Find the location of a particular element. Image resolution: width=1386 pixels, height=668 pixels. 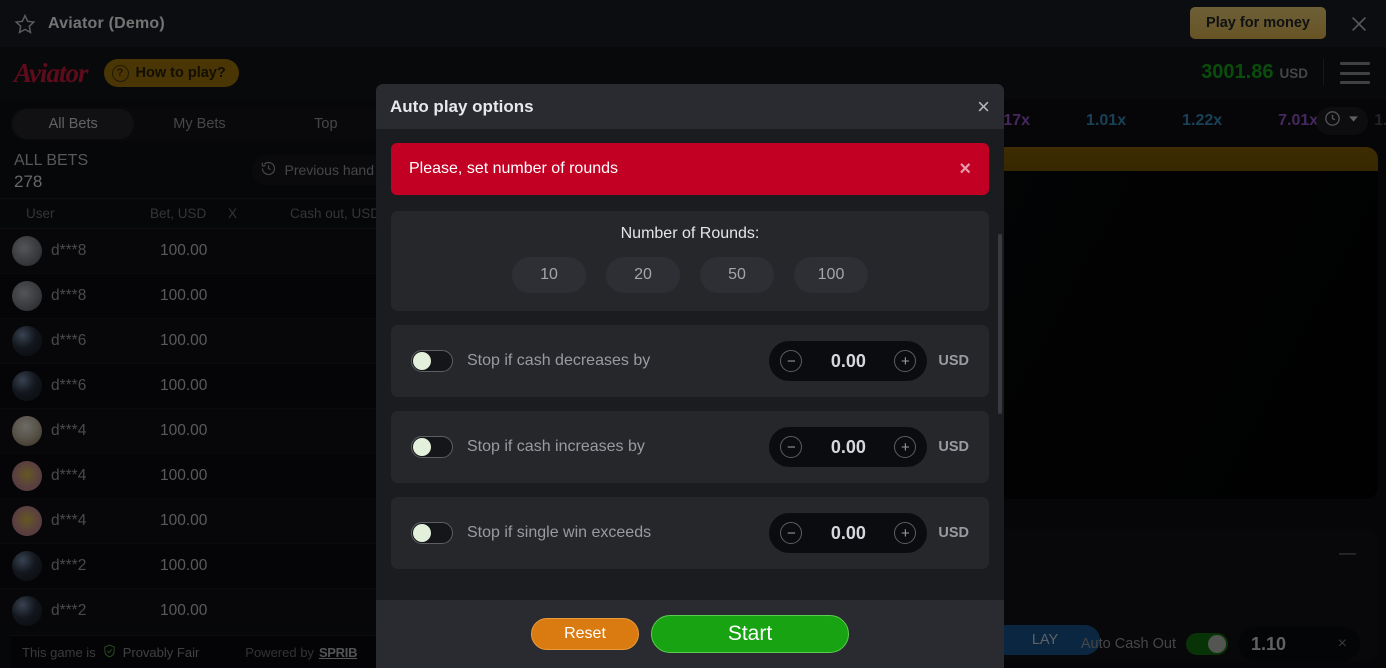

stop-single-win-card: Stop if single win exceeds − 0.00 + USD is located at coordinates (690, 533).